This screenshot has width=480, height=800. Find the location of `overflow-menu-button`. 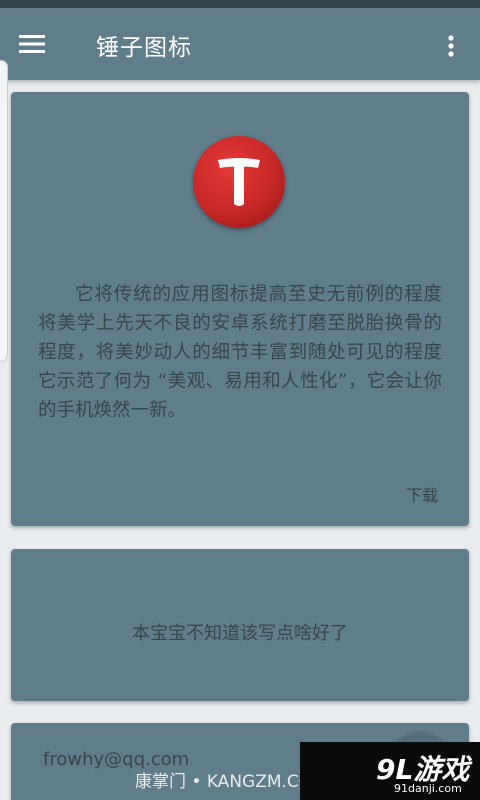

overflow-menu-button is located at coordinates (451, 46).